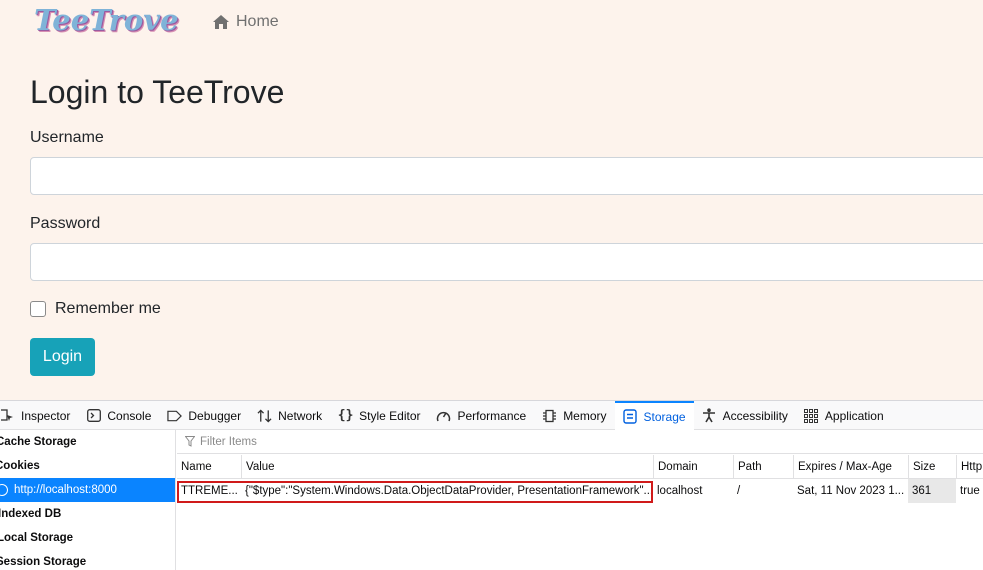 Image resolution: width=983 pixels, height=570 pixels. What do you see at coordinates (580, 442) in the screenshot?
I see `filter-bar: Filter Items` at bounding box center [580, 442].